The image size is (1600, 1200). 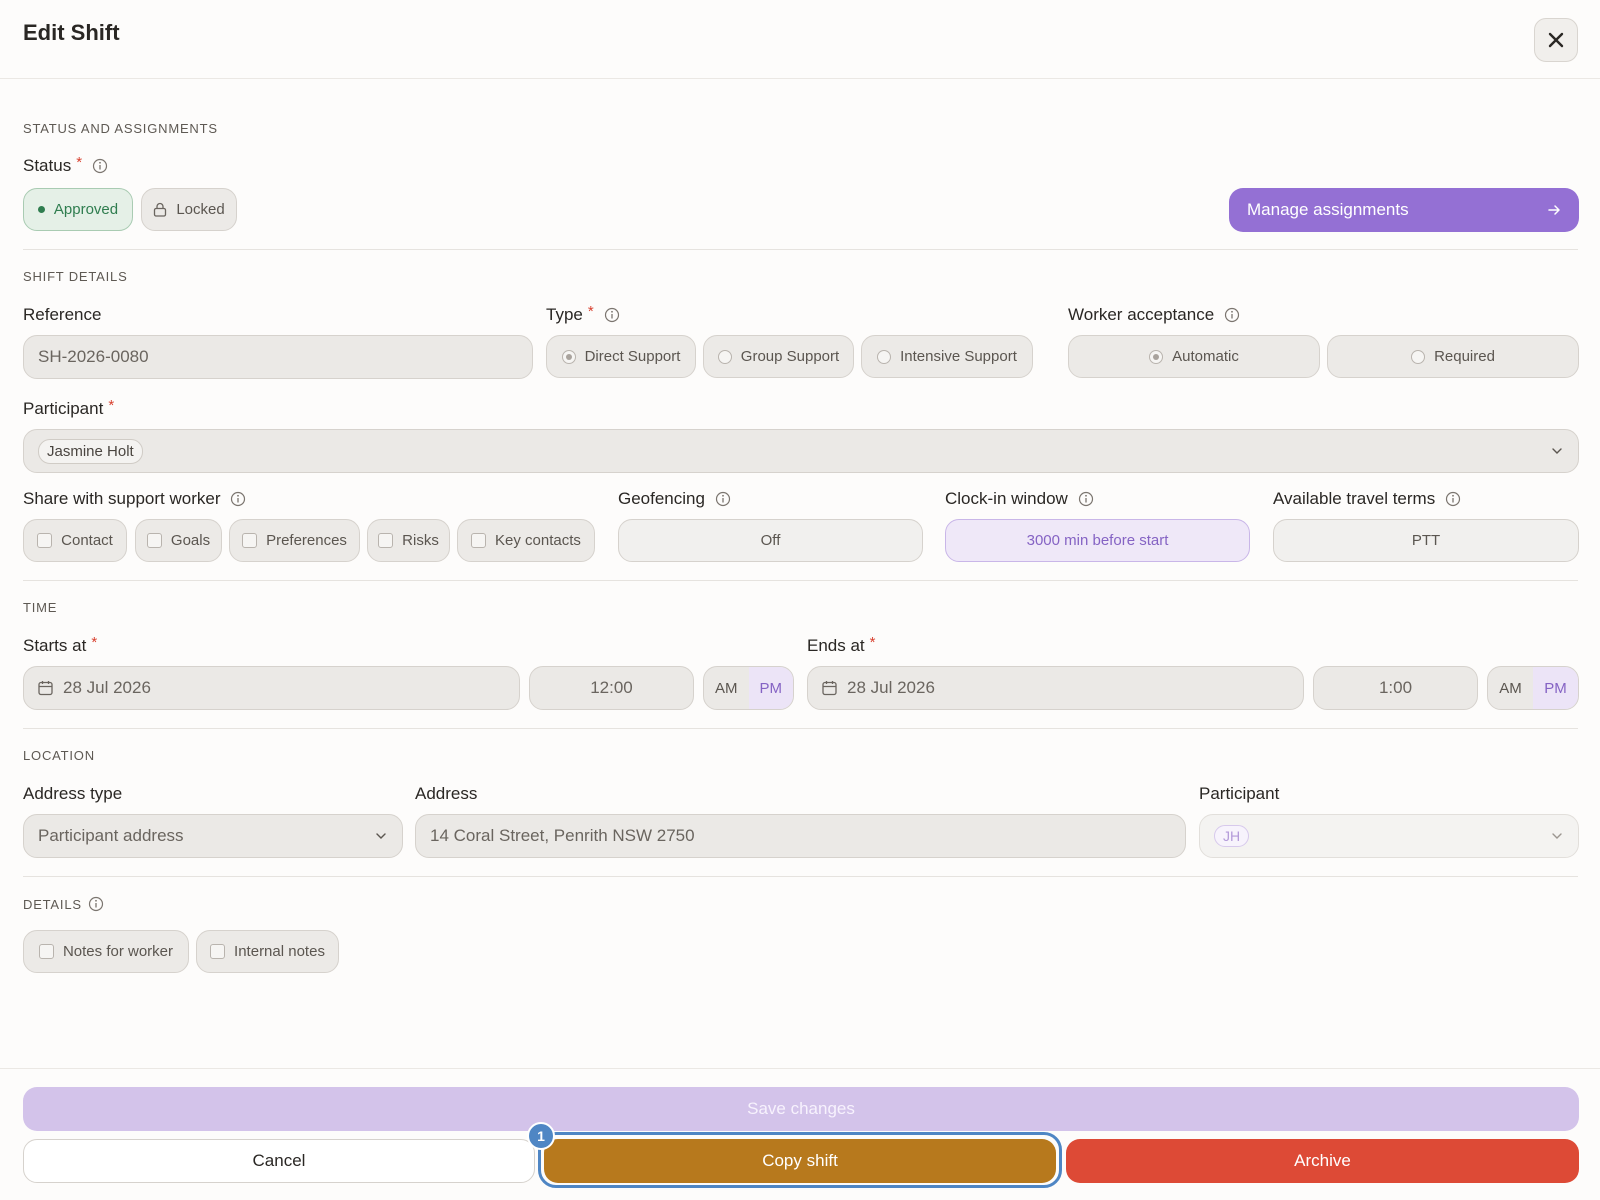 I want to click on geofencing-label: Geofencing, so click(x=674, y=499).